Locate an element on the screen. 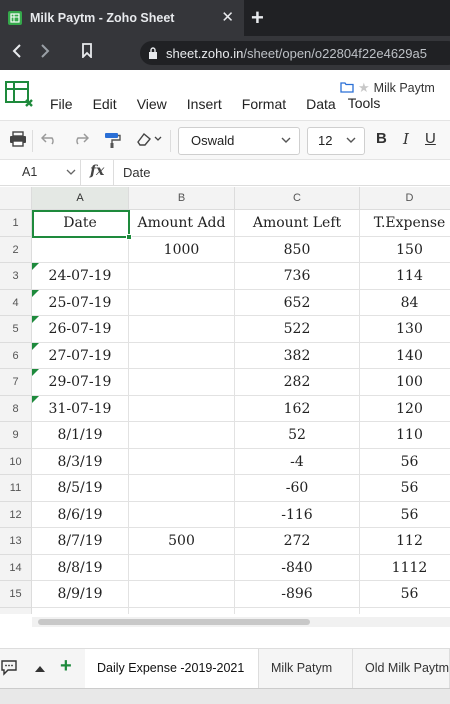 The image size is (450, 704). row-header: 1 is located at coordinates (16, 223).